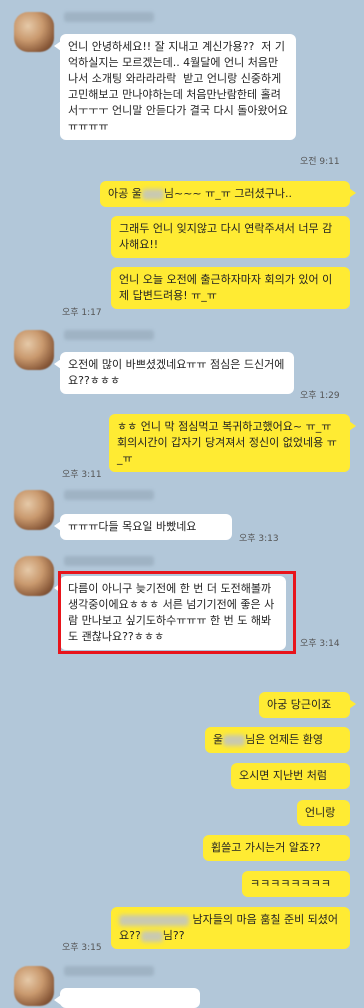  Describe the element at coordinates (174, 373) in the screenshot. I see `message-bubble: 오전에 많이 바쁘셨겠네요ㅠㅠ 점심은 드신거에요??ㅎㅎㅎ` at that location.